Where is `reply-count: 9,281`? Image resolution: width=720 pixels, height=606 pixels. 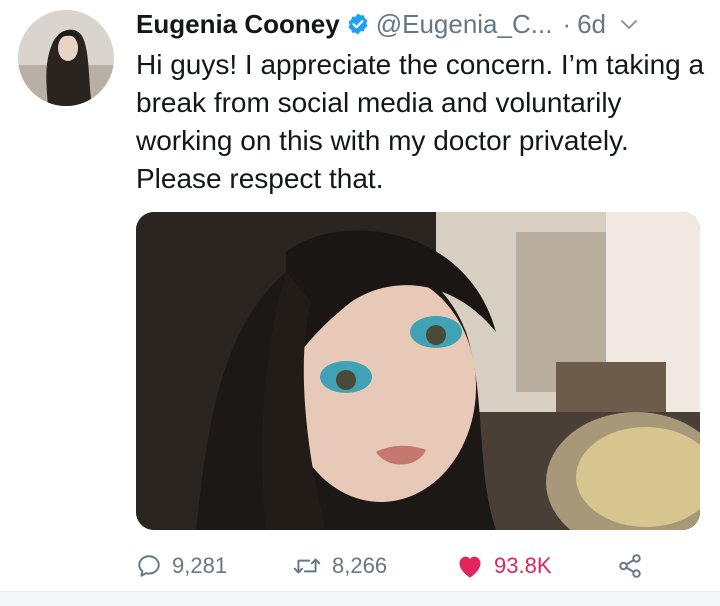
reply-count: 9,281 is located at coordinates (200, 565).